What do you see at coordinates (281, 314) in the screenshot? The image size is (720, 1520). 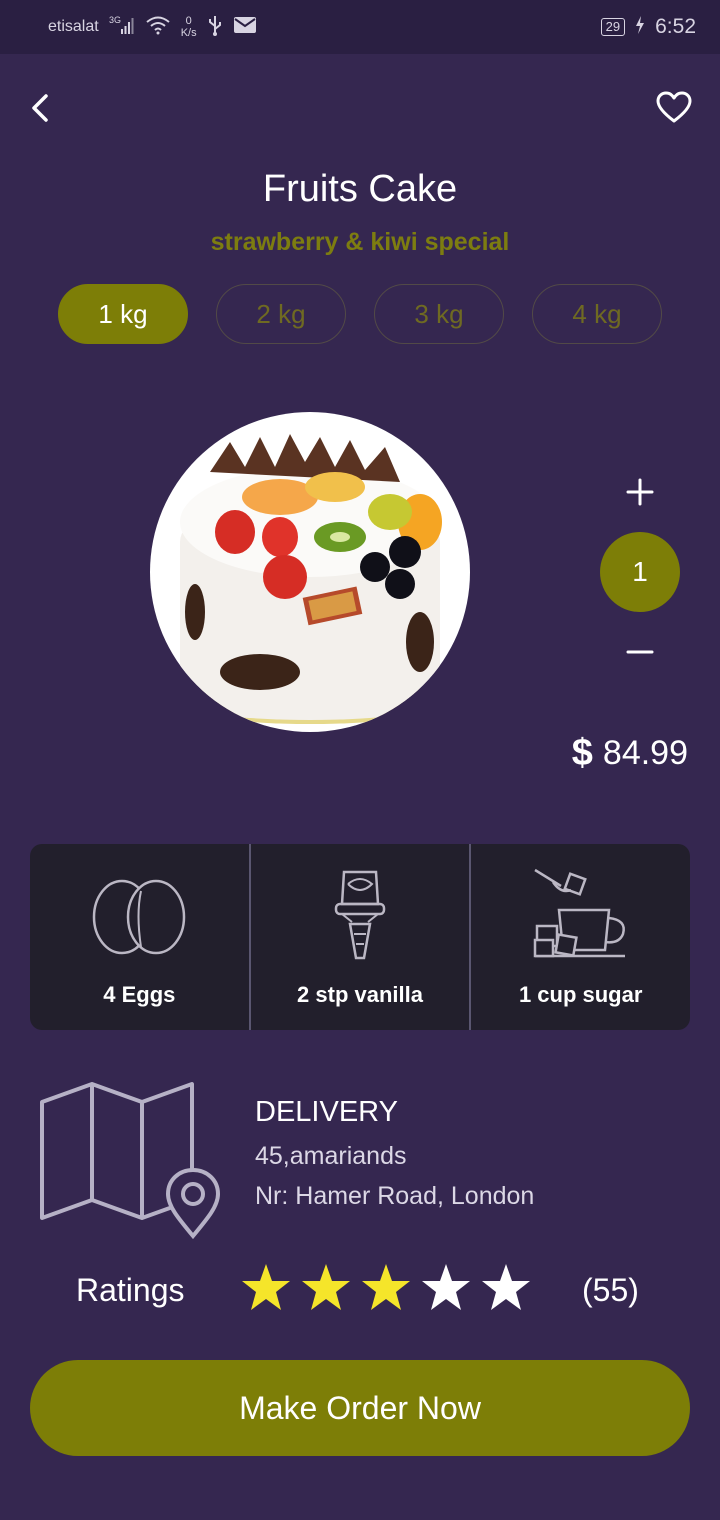 I see `weight-option-2kg: 2 kg` at bounding box center [281, 314].